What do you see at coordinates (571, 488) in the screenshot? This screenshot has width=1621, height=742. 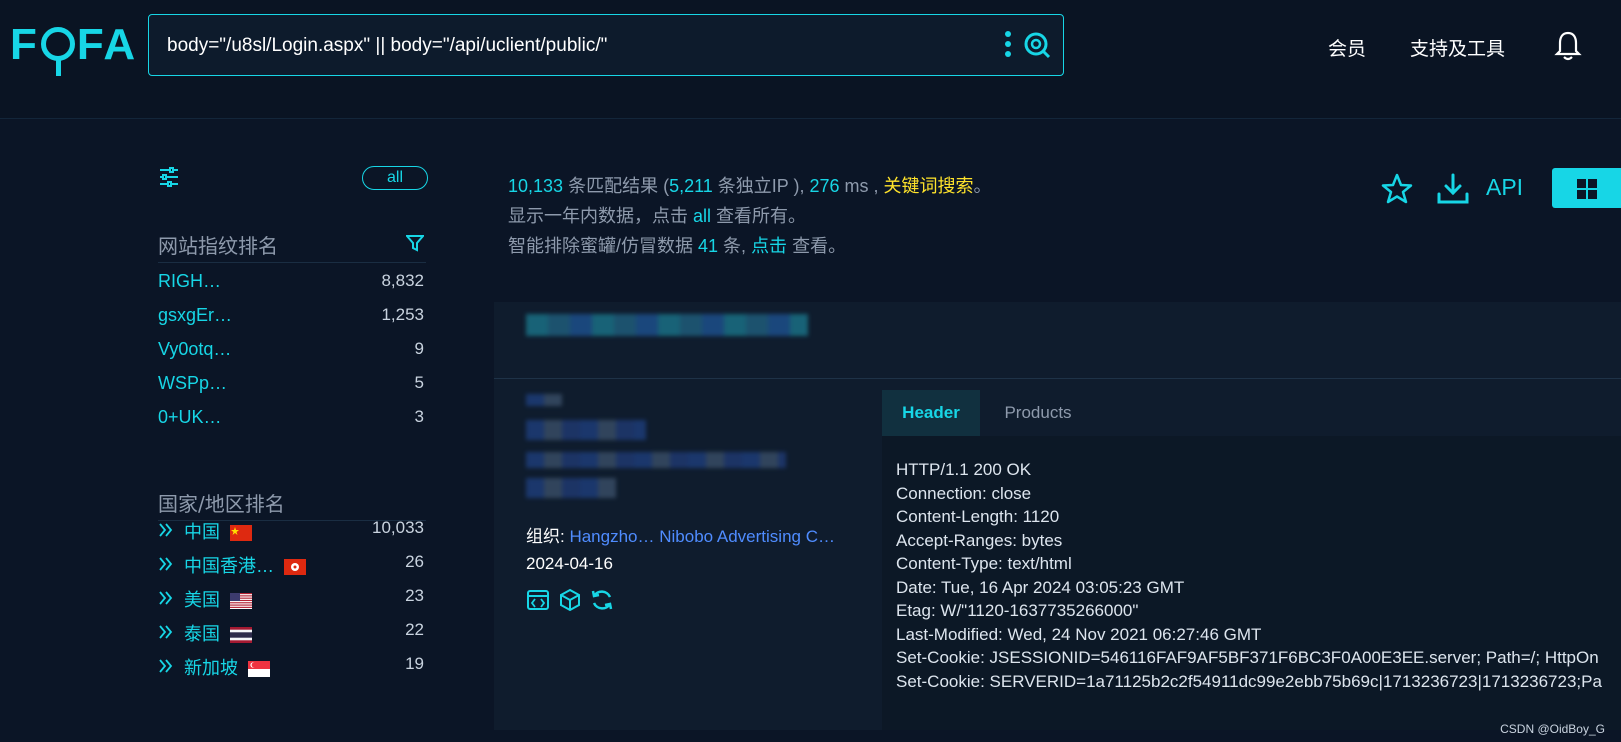 I see `redacted-asn` at bounding box center [571, 488].